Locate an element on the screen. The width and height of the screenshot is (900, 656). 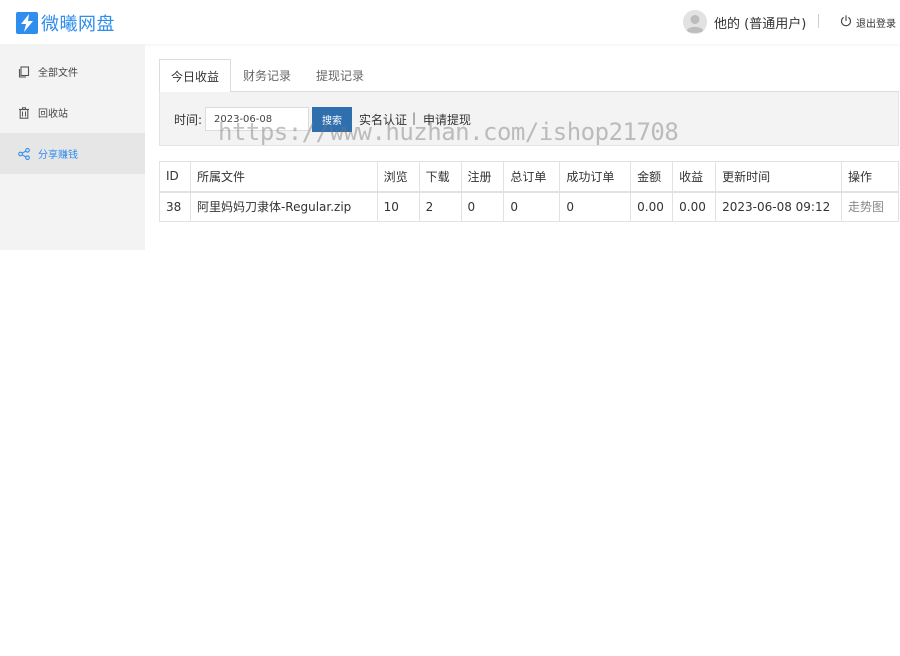
col-header-actions: 操作 is located at coordinates (870, 176).